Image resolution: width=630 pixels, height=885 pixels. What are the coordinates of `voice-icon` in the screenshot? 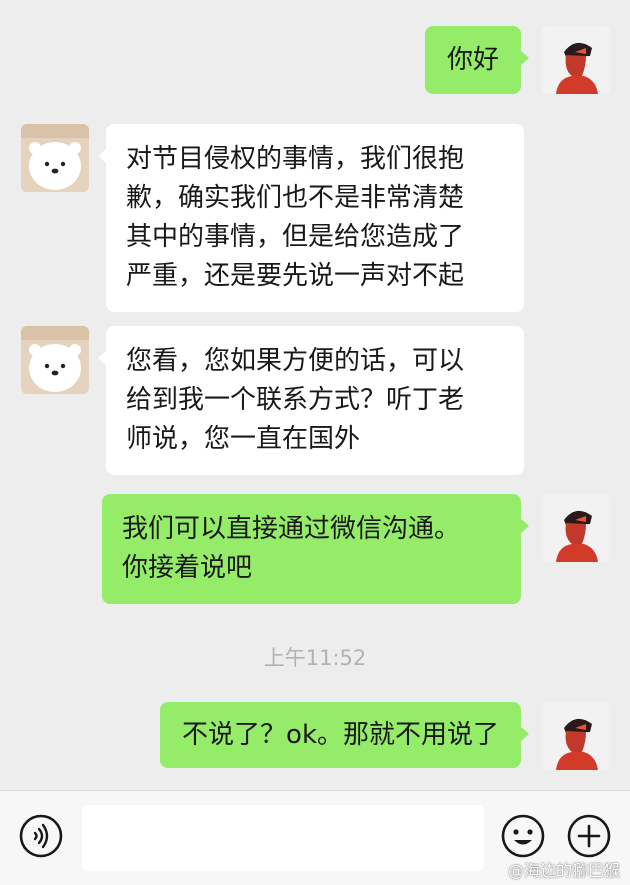 It's located at (41, 836).